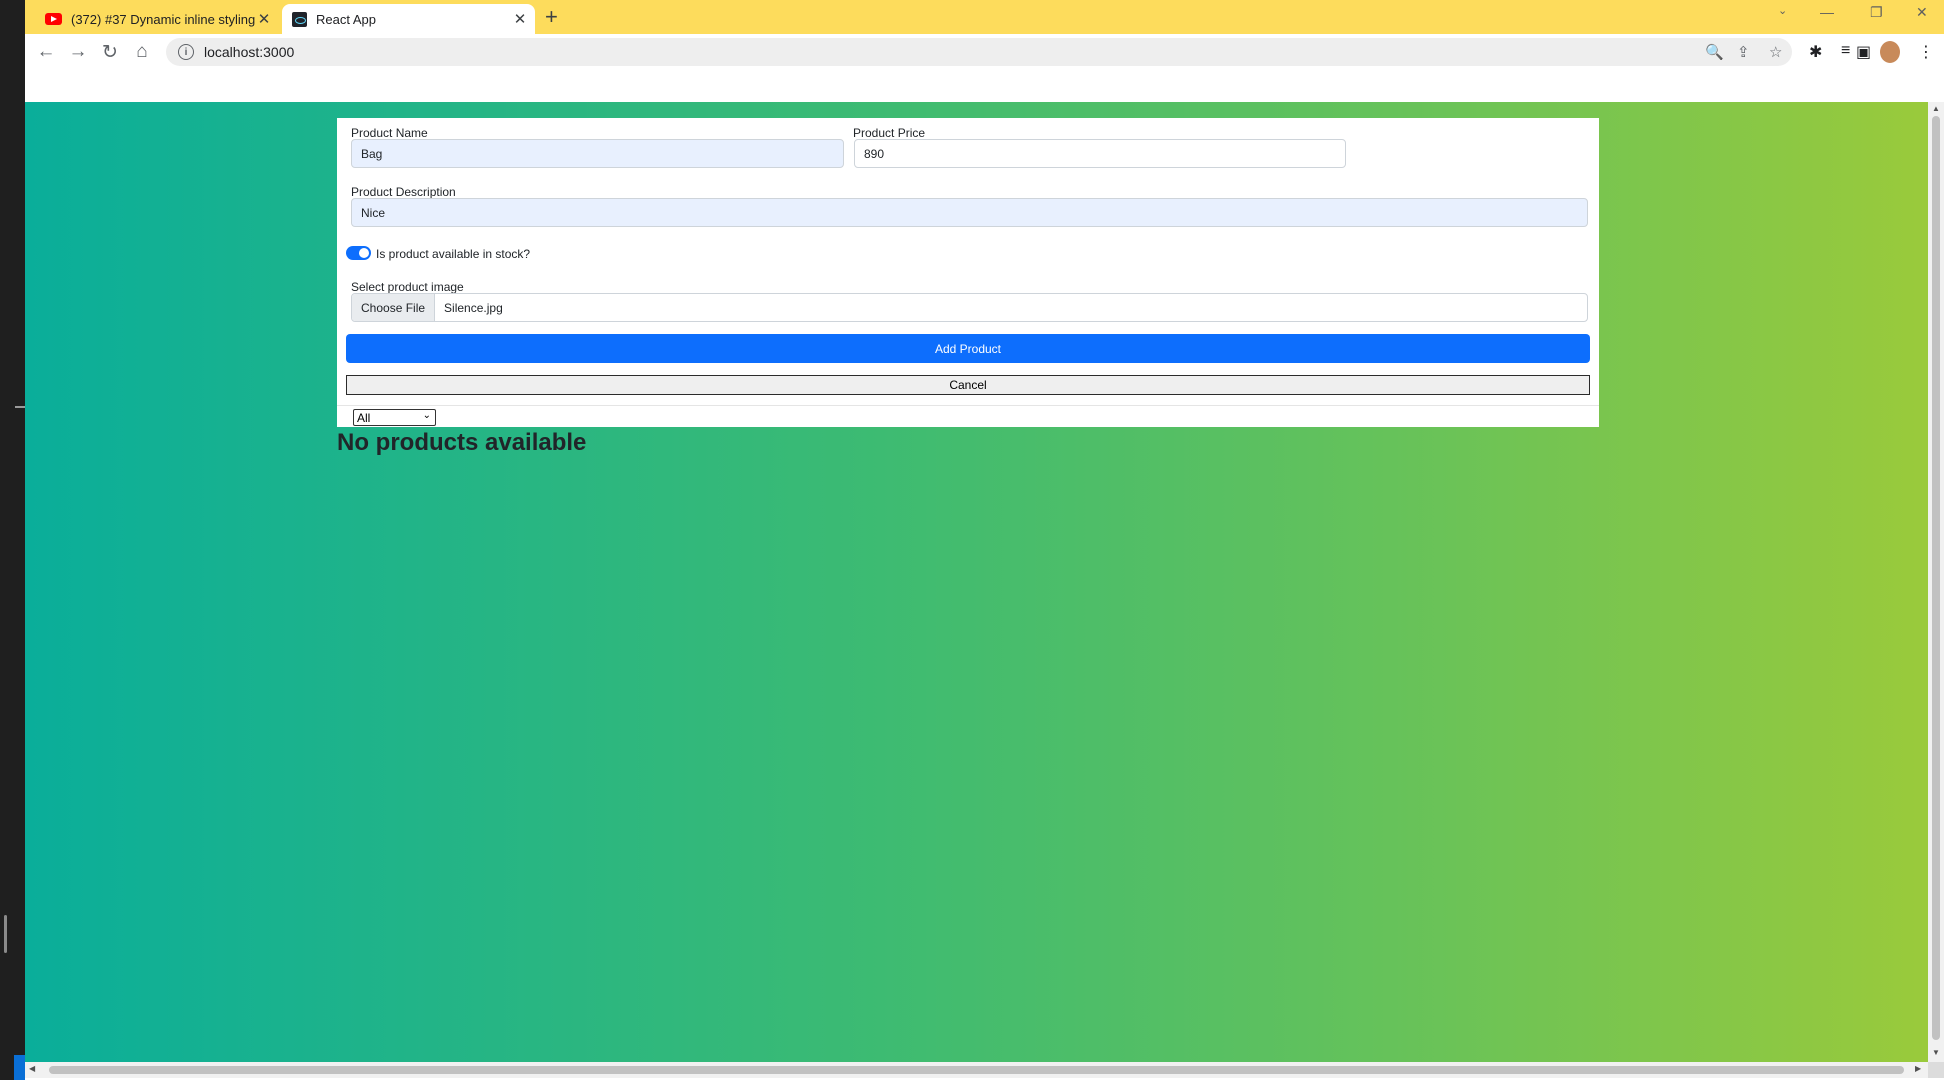  Describe the element at coordinates (1936, 1070) in the screenshot. I see `scrollbar-corner` at that location.